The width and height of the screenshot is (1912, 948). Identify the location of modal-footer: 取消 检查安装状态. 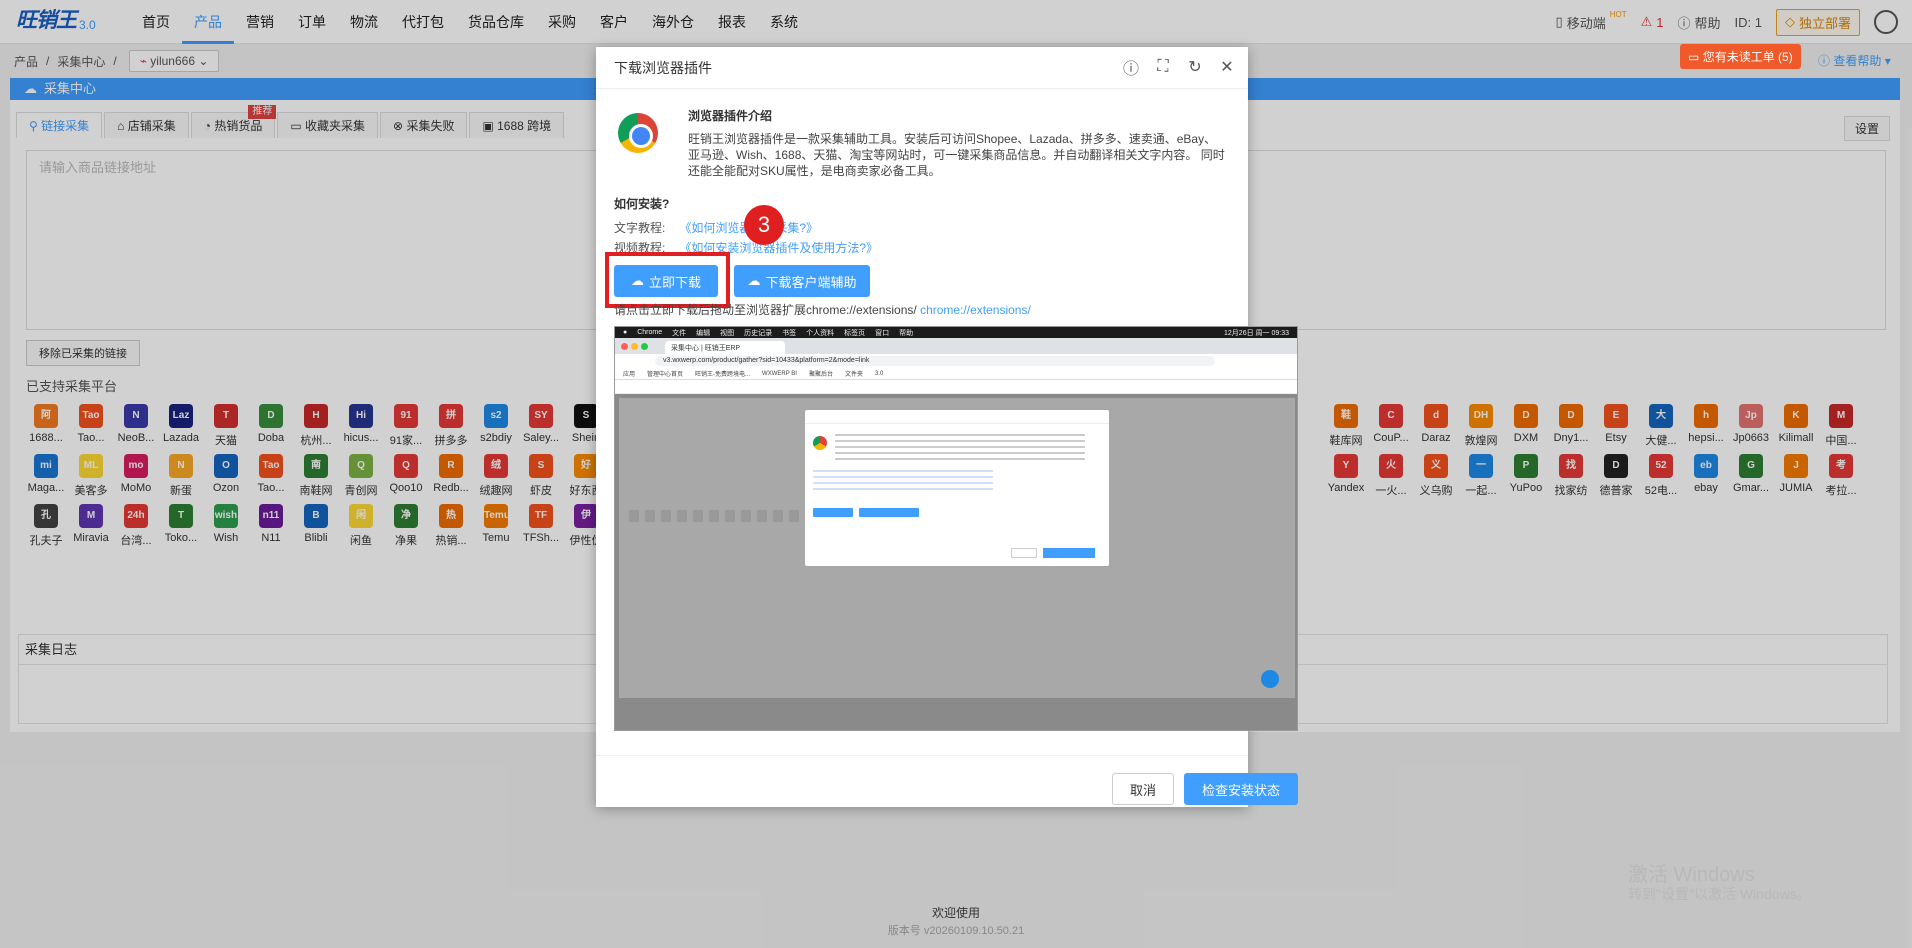
(947, 781).